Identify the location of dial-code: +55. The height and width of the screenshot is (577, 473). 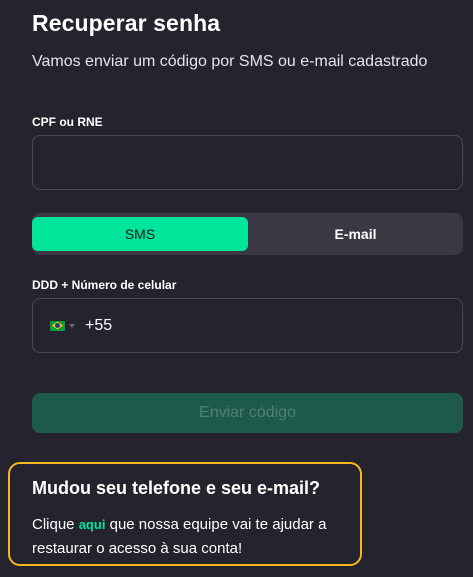
(99, 325).